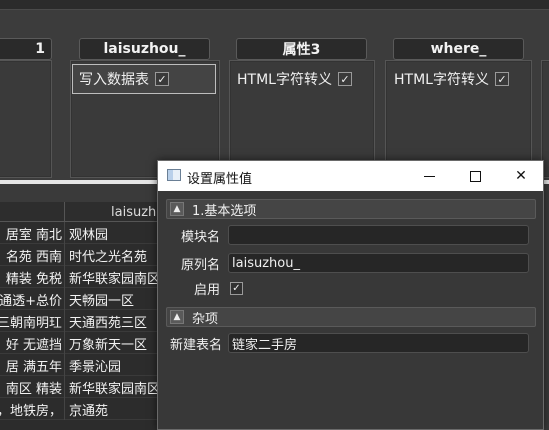 The height and width of the screenshot is (430, 549). What do you see at coordinates (40, 49) in the screenshot?
I see `column-header-label: 1` at bounding box center [40, 49].